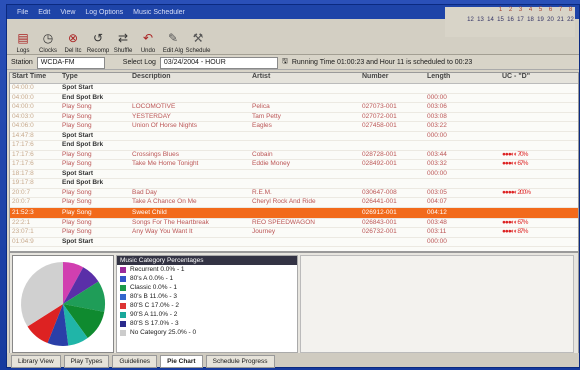 This screenshot has height=370, width=580. I want to click on column-header: Start Time, so click(35, 78).